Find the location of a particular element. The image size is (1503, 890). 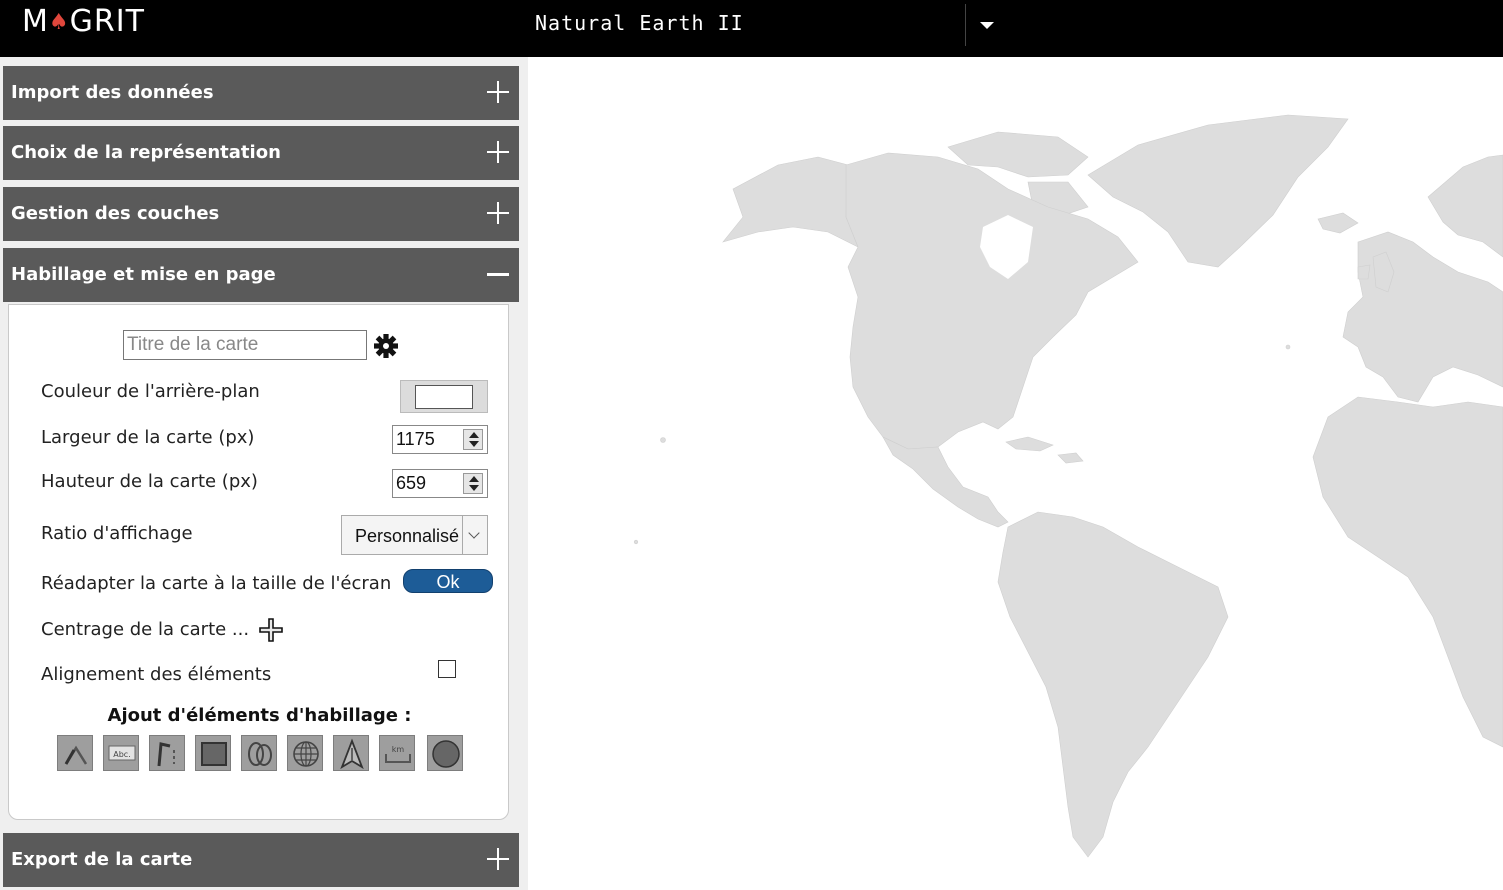

section-header-representation: Choix de la représentation is located at coordinates (261, 153).